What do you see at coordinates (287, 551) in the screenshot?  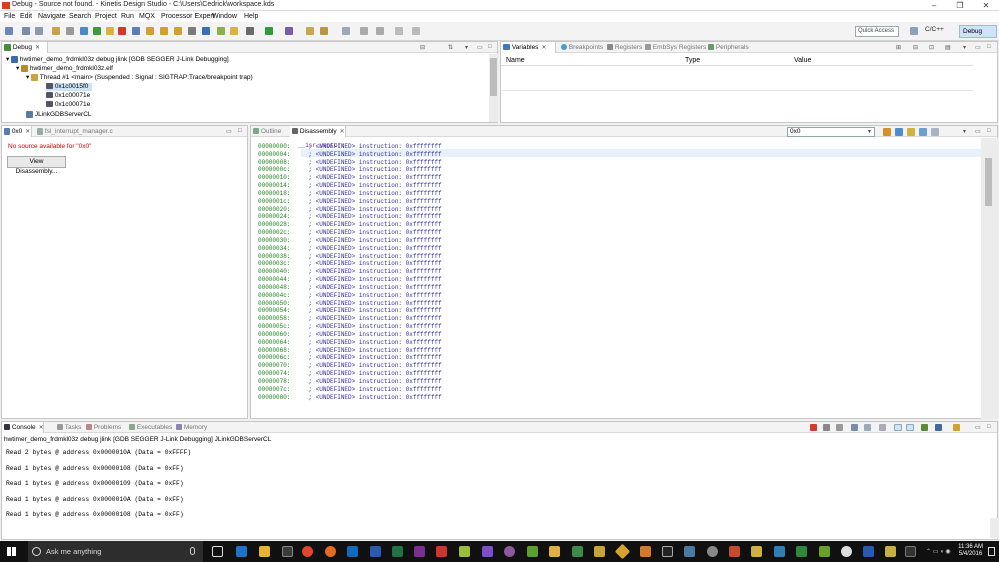 I see `store-icon` at bounding box center [287, 551].